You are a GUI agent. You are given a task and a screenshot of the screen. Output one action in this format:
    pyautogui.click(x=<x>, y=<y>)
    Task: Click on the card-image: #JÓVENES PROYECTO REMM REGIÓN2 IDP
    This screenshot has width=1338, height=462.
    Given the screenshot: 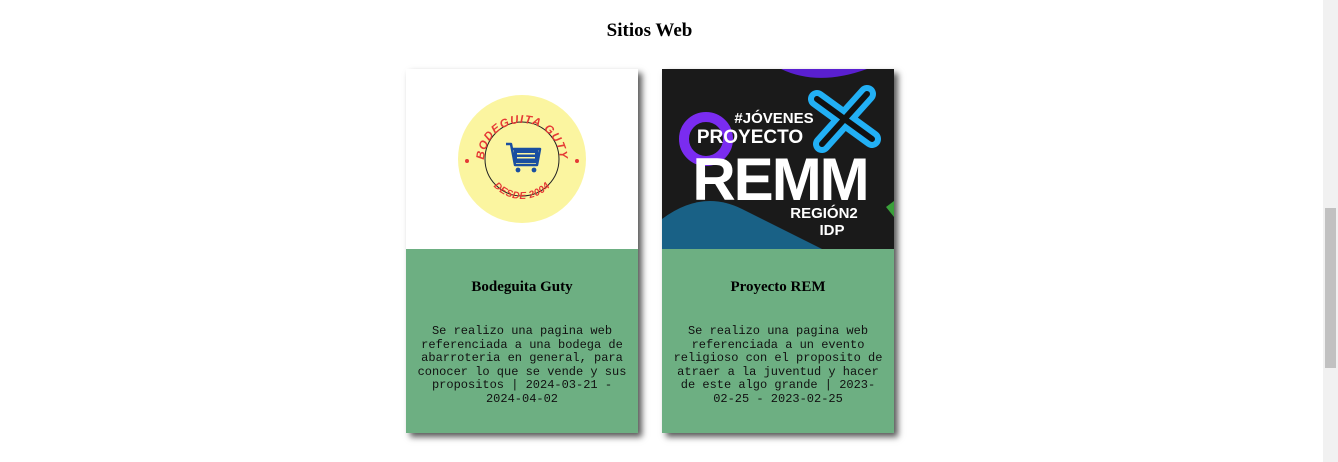 What is the action you would take?
    pyautogui.click(x=778, y=159)
    